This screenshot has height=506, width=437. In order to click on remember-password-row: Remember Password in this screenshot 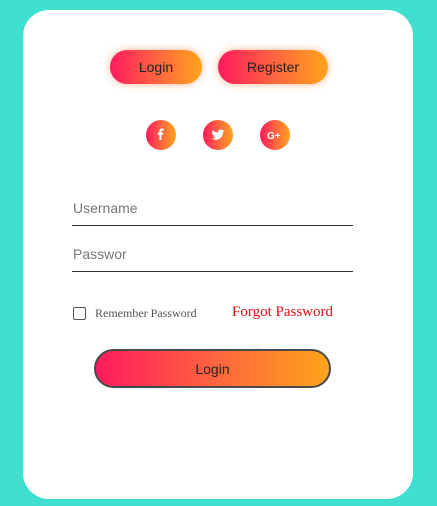, I will do `click(135, 313)`.